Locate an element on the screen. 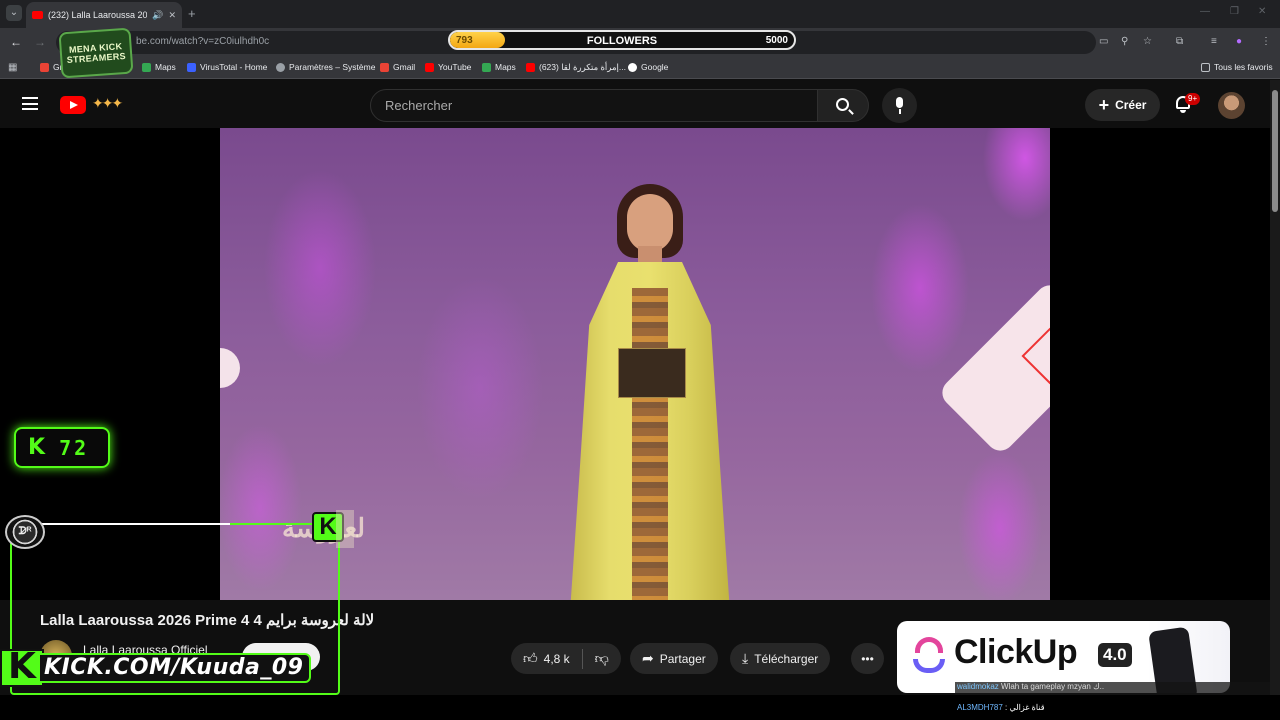 This screenshot has width=1280, height=720. stage-decor-left is located at coordinates (230, 368).